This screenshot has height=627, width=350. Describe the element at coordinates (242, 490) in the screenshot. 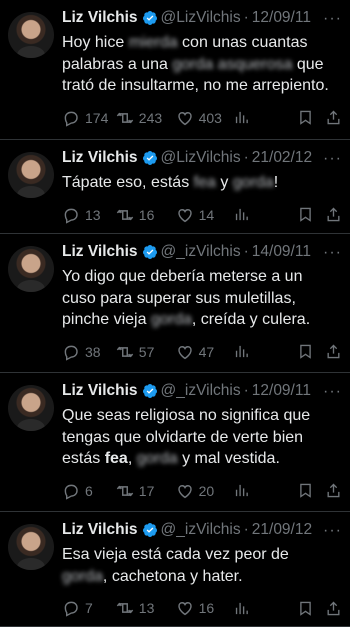

I see `views-bar-chart-icon` at that location.